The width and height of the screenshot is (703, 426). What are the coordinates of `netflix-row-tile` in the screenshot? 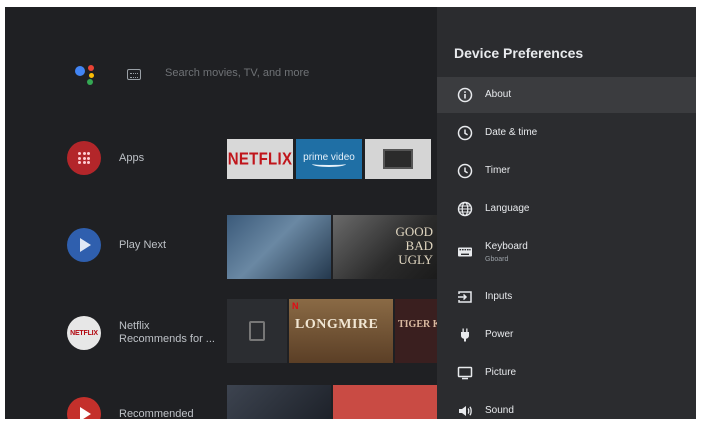 It's located at (257, 331).